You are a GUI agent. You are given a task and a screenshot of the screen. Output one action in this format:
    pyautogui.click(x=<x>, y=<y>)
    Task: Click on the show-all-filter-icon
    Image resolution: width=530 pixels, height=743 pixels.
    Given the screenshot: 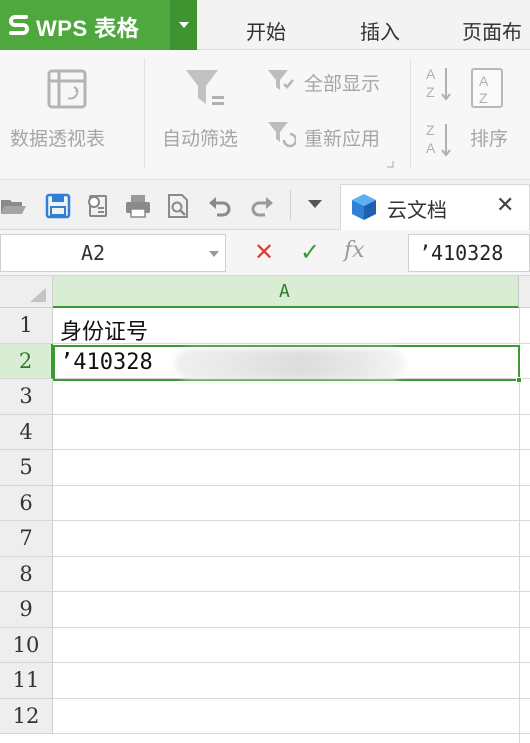 What is the action you would take?
    pyautogui.click(x=281, y=80)
    